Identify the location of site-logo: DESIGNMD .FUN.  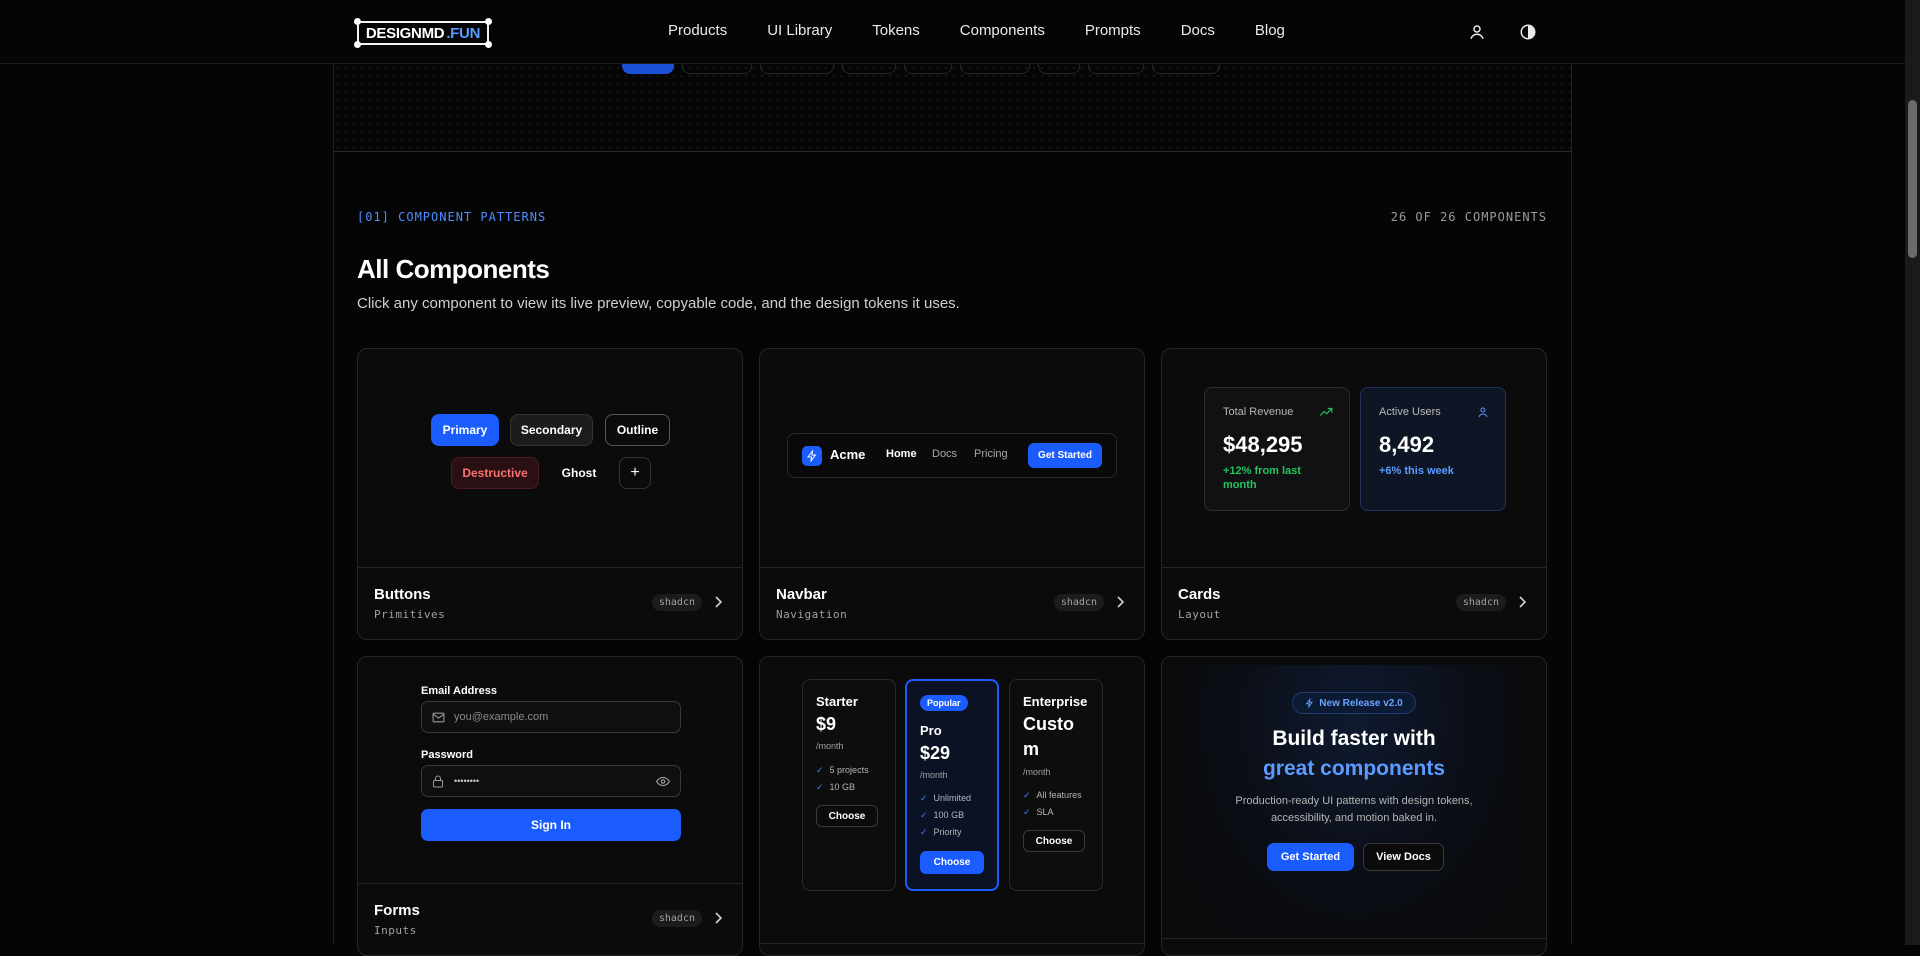
(423, 33).